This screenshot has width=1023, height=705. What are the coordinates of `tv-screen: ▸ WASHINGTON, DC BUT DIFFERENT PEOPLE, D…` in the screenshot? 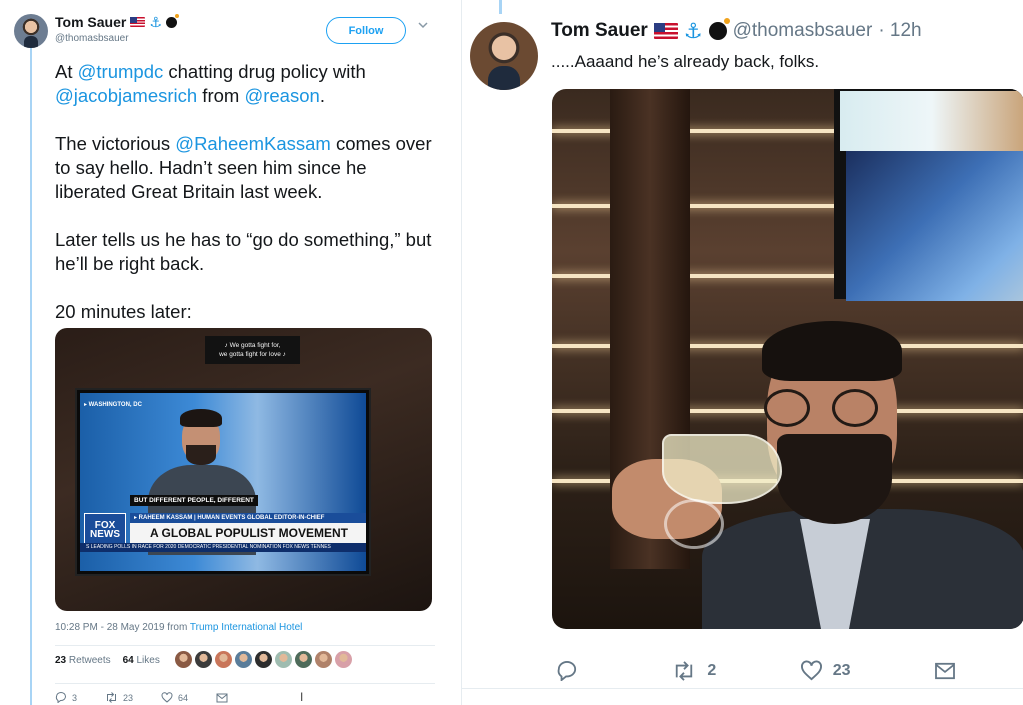 It's located at (223, 482).